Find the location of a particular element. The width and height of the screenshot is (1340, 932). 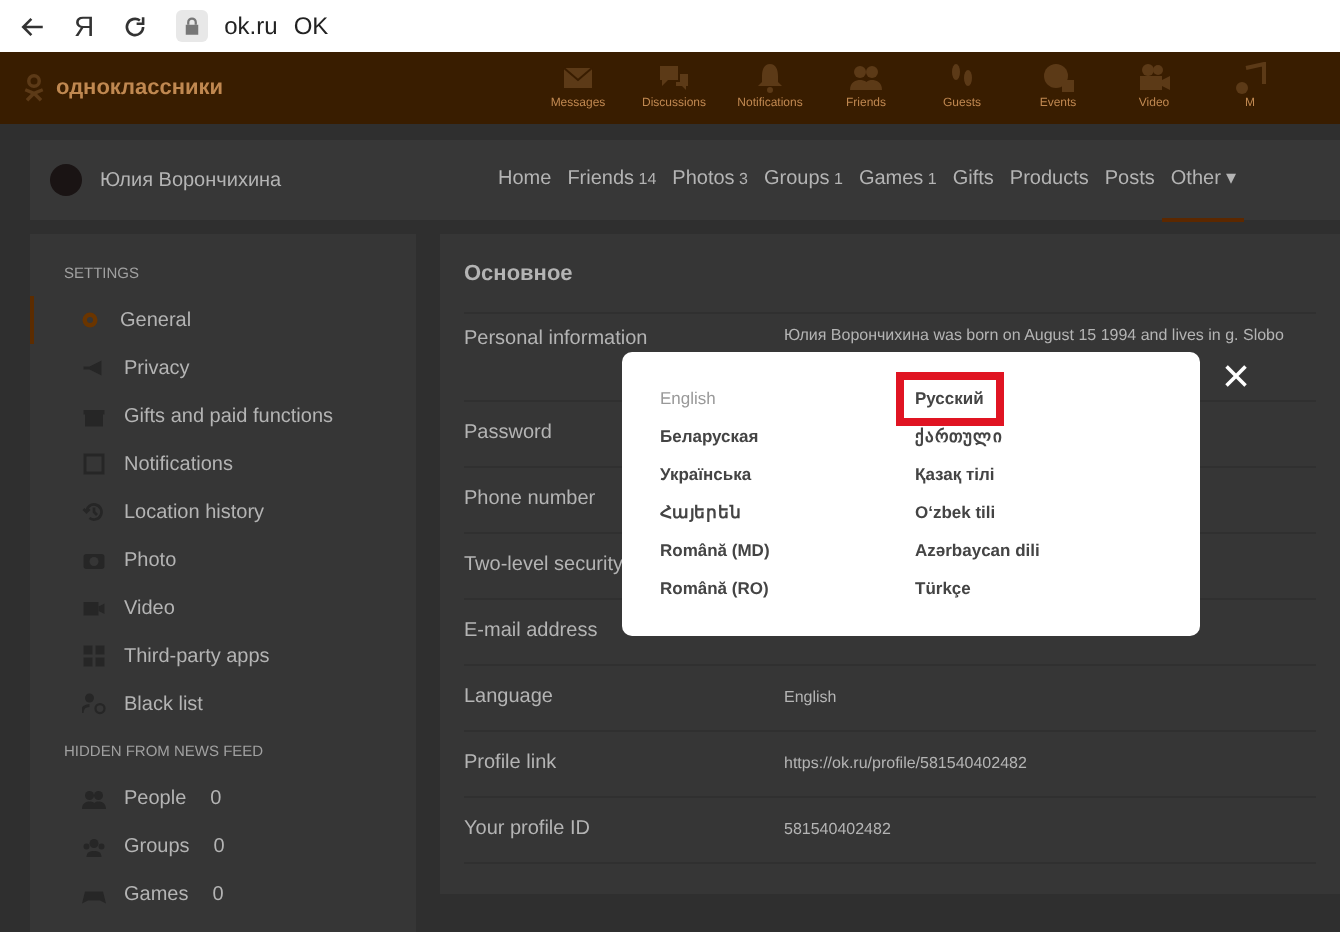

sidebar-item: Notifications is located at coordinates (223, 464).